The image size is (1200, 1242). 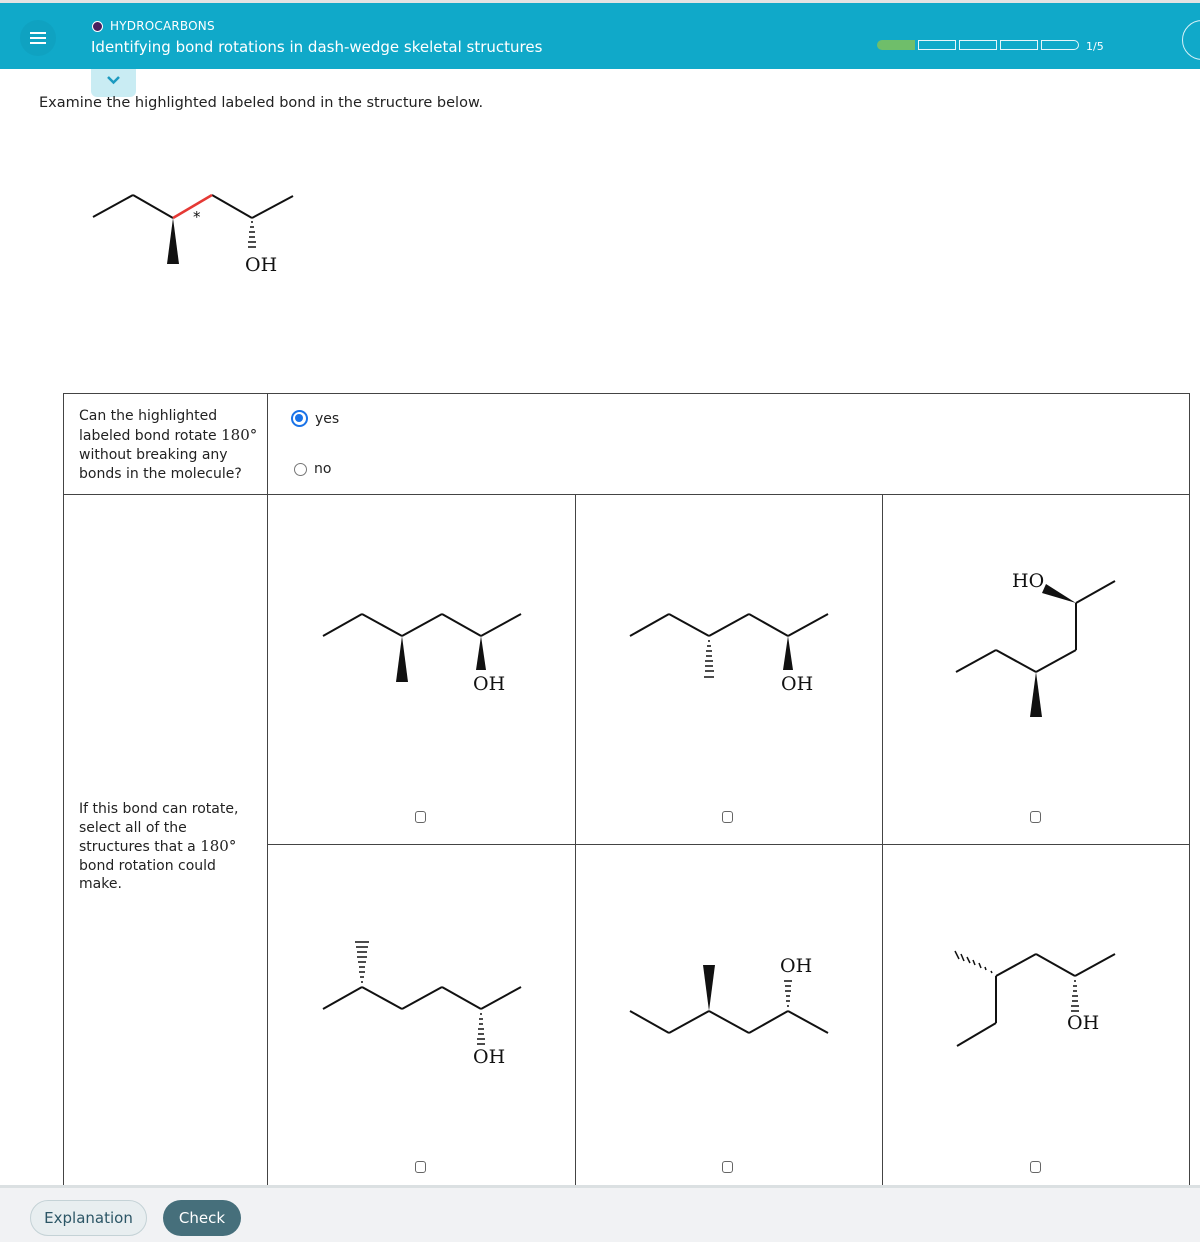 I want to click on progress-bar, so click(x=979, y=45).